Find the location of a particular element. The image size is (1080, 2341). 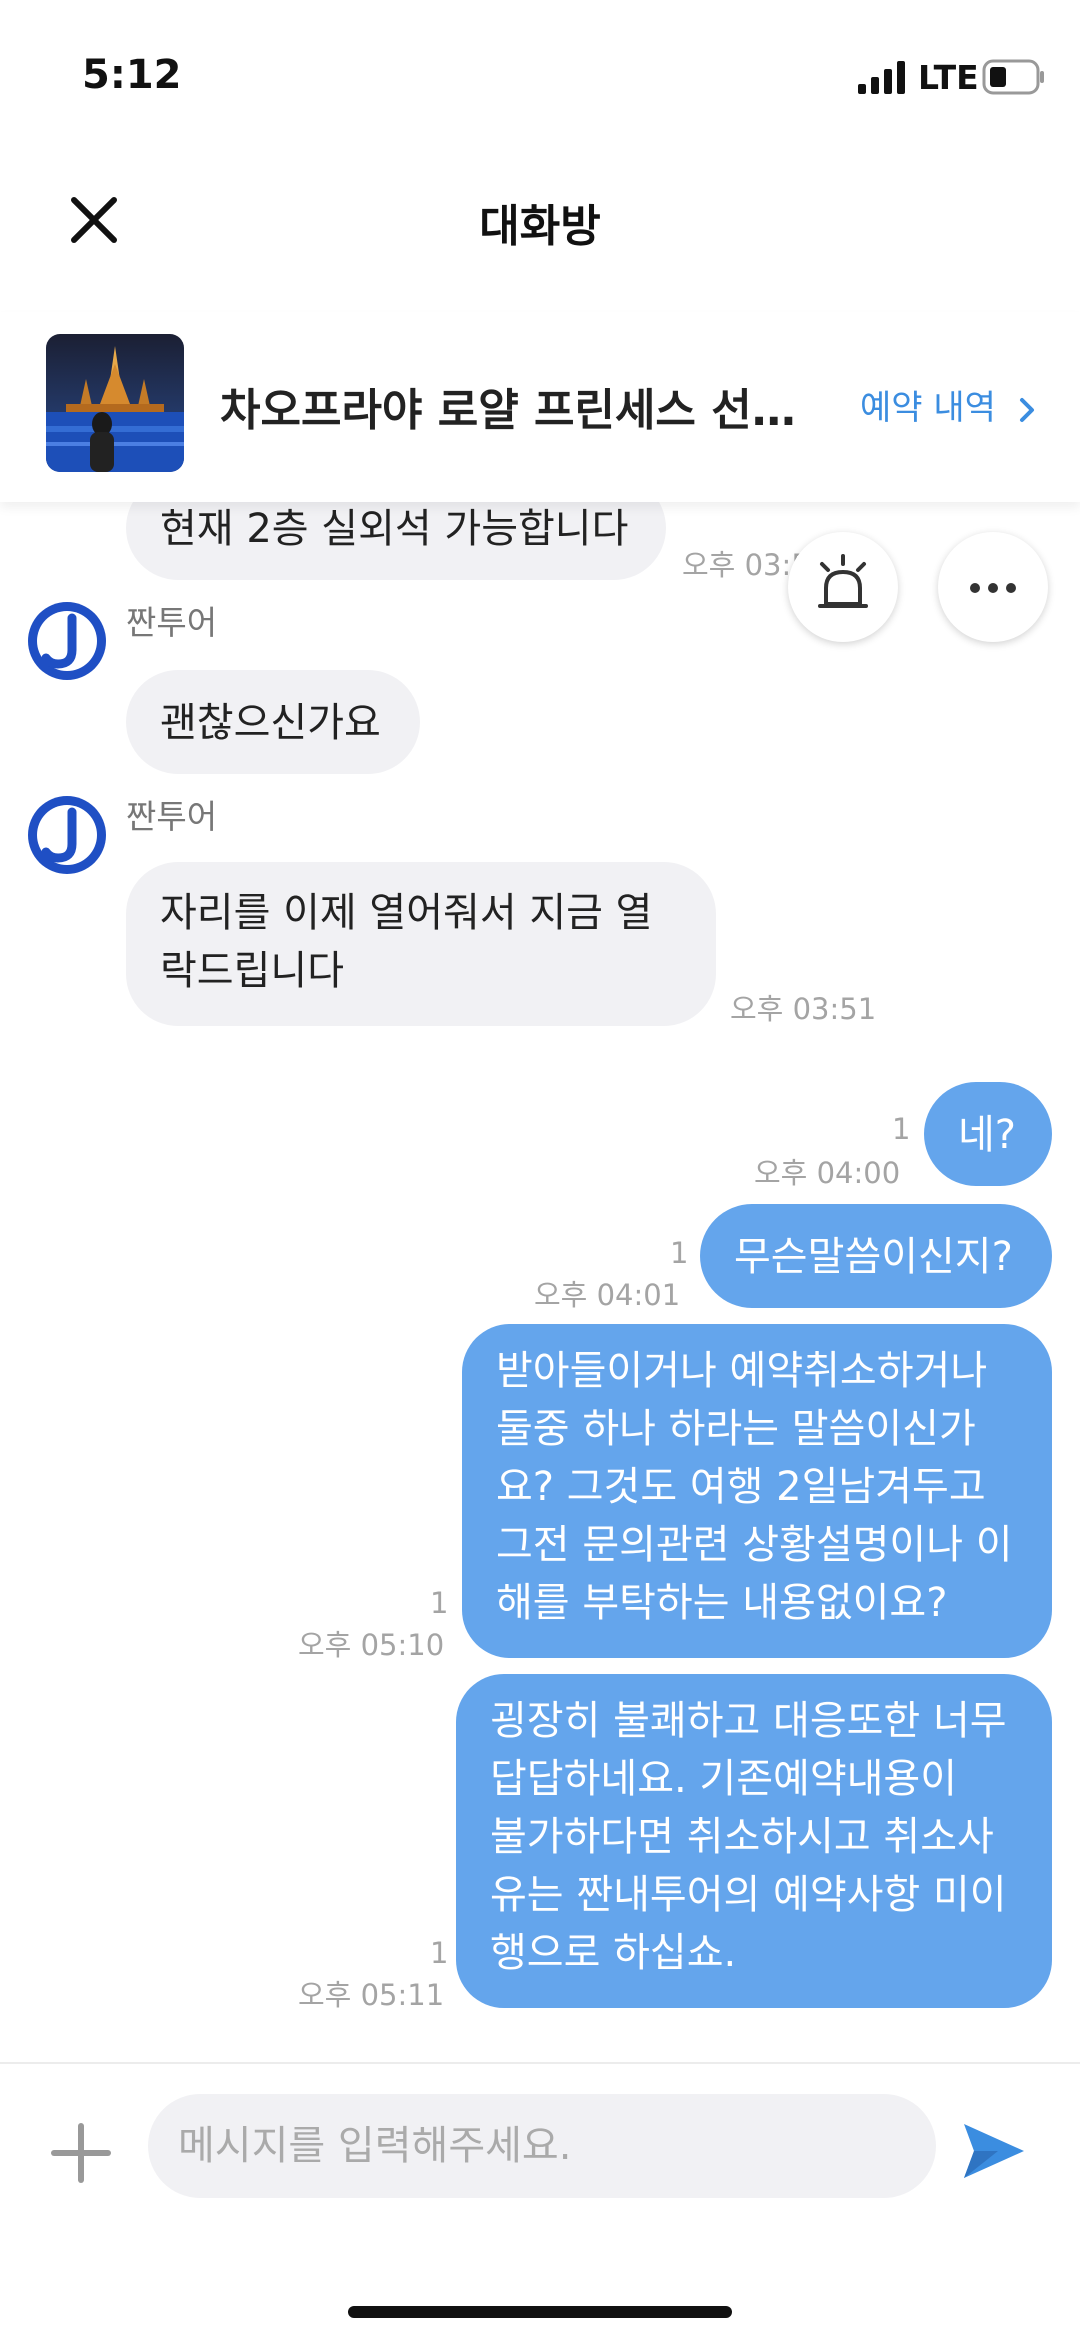

message-time: 오후 04:00 is located at coordinates (827, 1173).